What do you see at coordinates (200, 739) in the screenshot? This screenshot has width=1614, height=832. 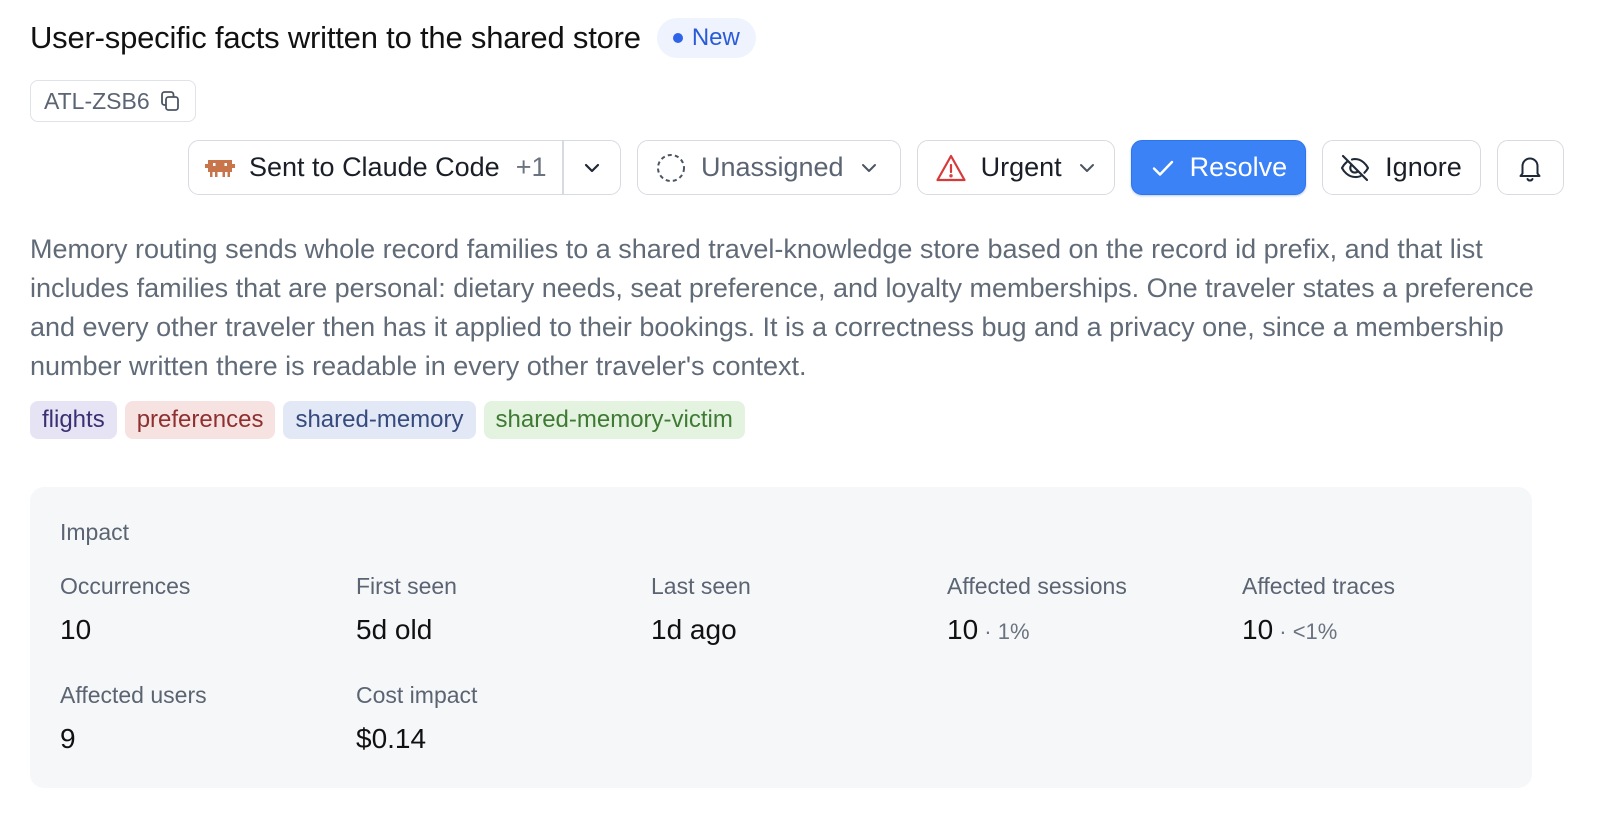 I see `metric-value: 9` at bounding box center [200, 739].